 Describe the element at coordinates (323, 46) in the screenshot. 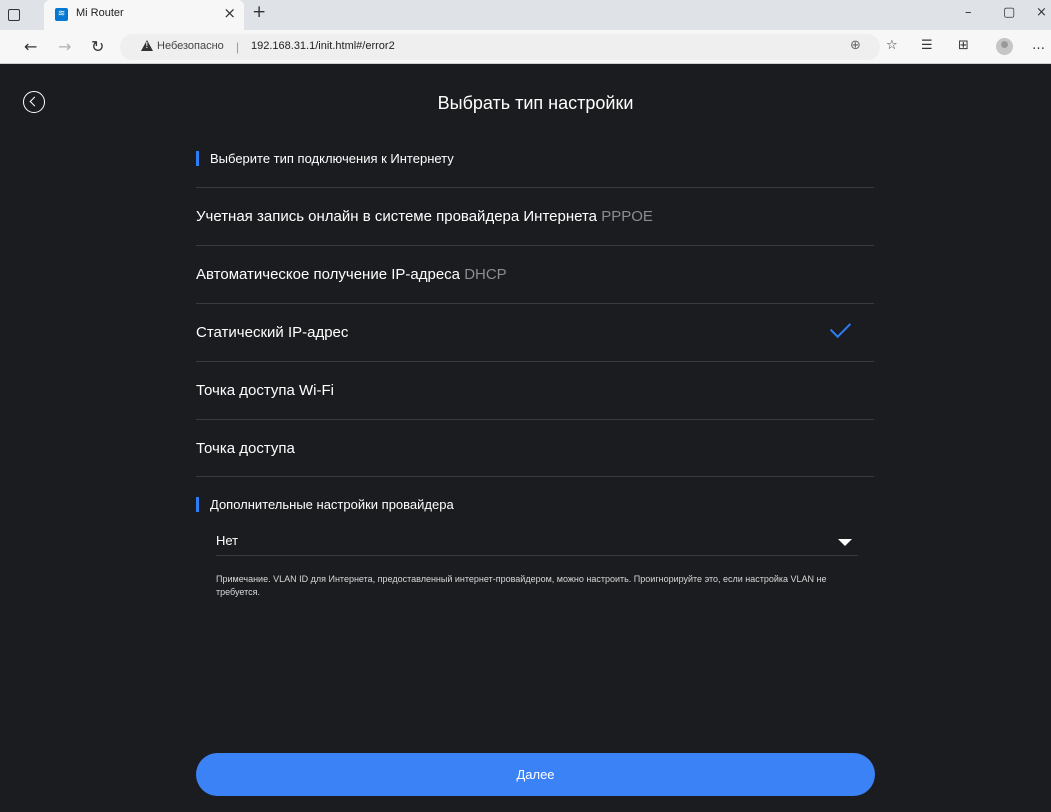

I see `url-text: 192.168.31.1/init.html#/error2` at that location.